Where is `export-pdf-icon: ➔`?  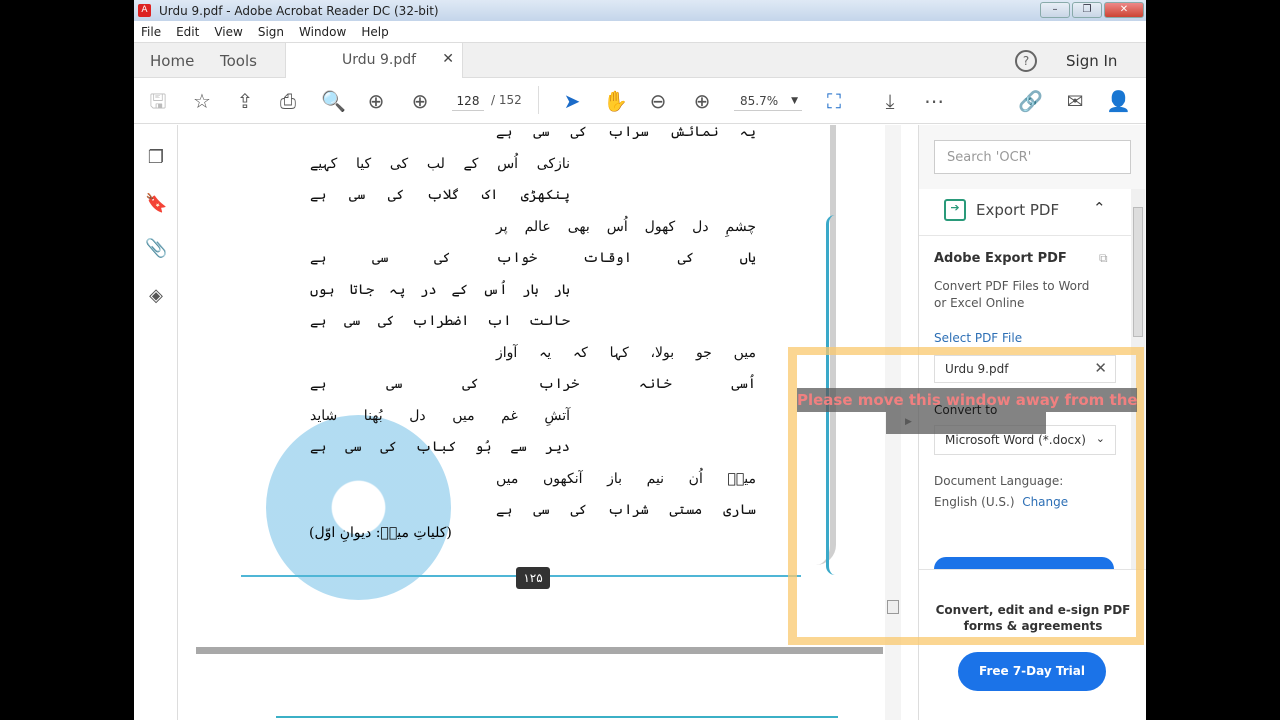
export-pdf-icon: ➔ is located at coordinates (955, 210).